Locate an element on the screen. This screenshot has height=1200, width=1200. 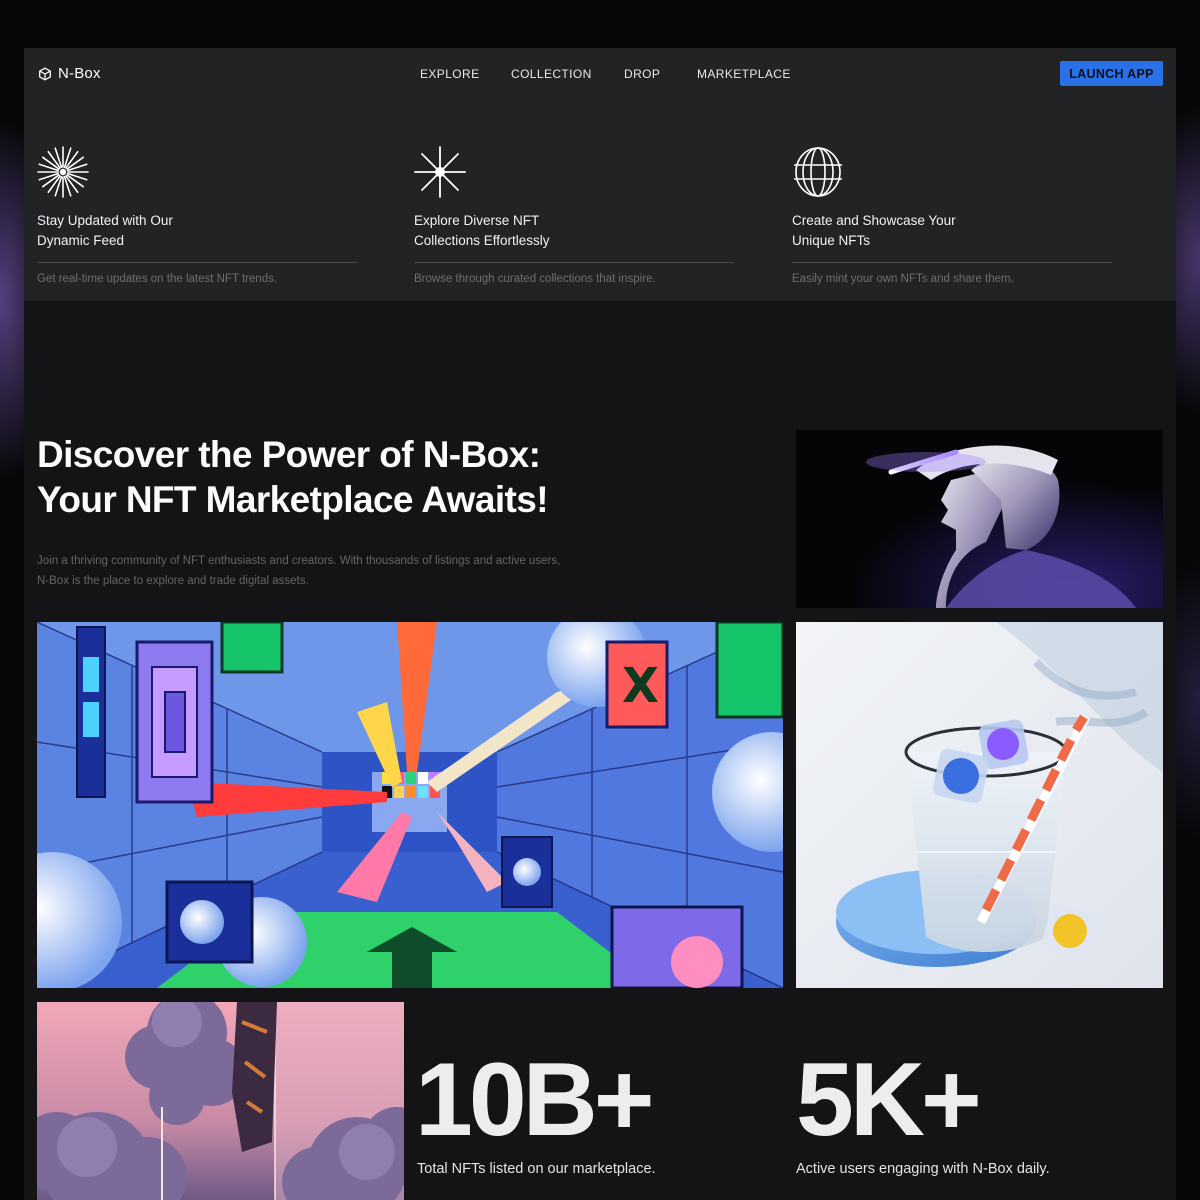
starburst-icon is located at coordinates (63, 172).